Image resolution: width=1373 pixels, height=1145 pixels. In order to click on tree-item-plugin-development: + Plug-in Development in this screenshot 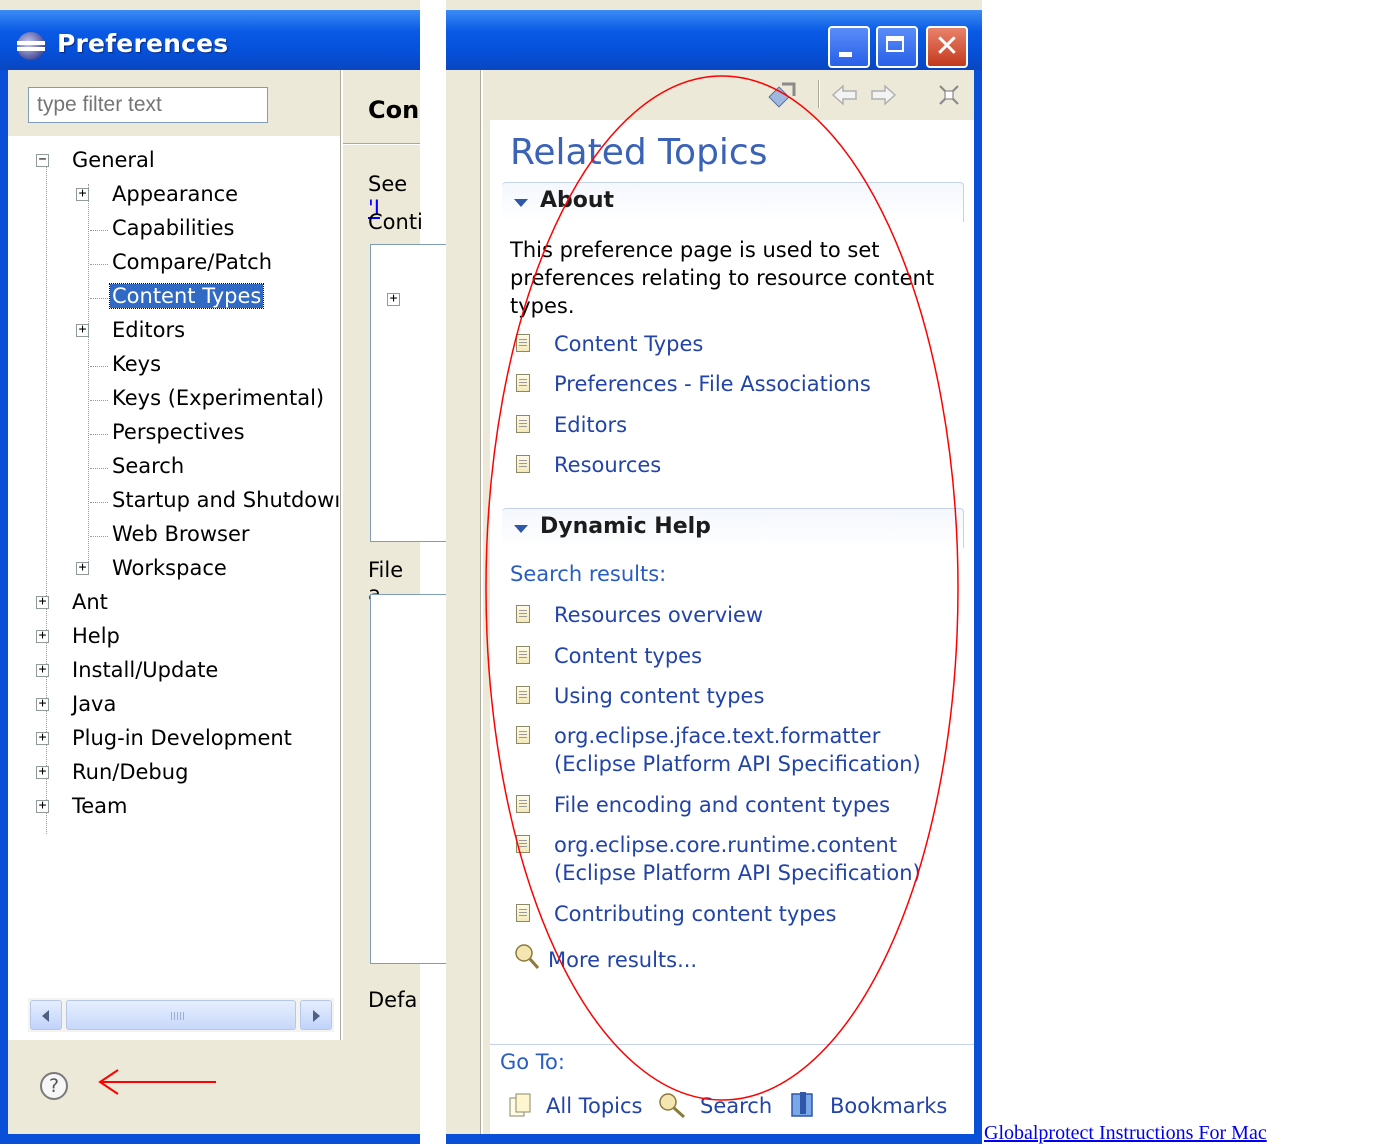, I will do `click(165, 741)`.